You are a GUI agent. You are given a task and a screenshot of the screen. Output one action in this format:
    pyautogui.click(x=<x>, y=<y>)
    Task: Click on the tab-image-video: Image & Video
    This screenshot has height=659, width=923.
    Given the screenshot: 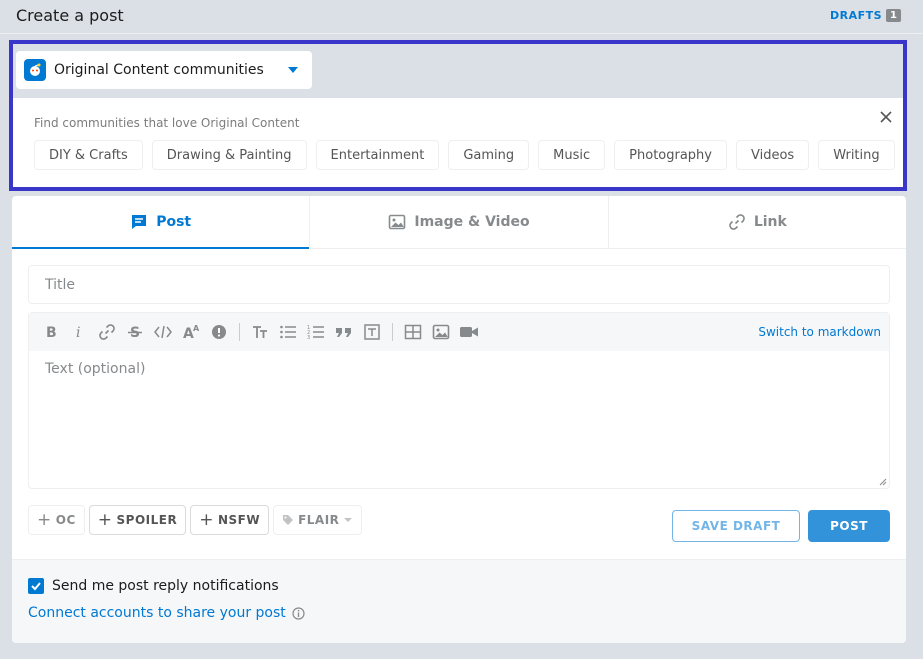 What is the action you would take?
    pyautogui.click(x=459, y=222)
    